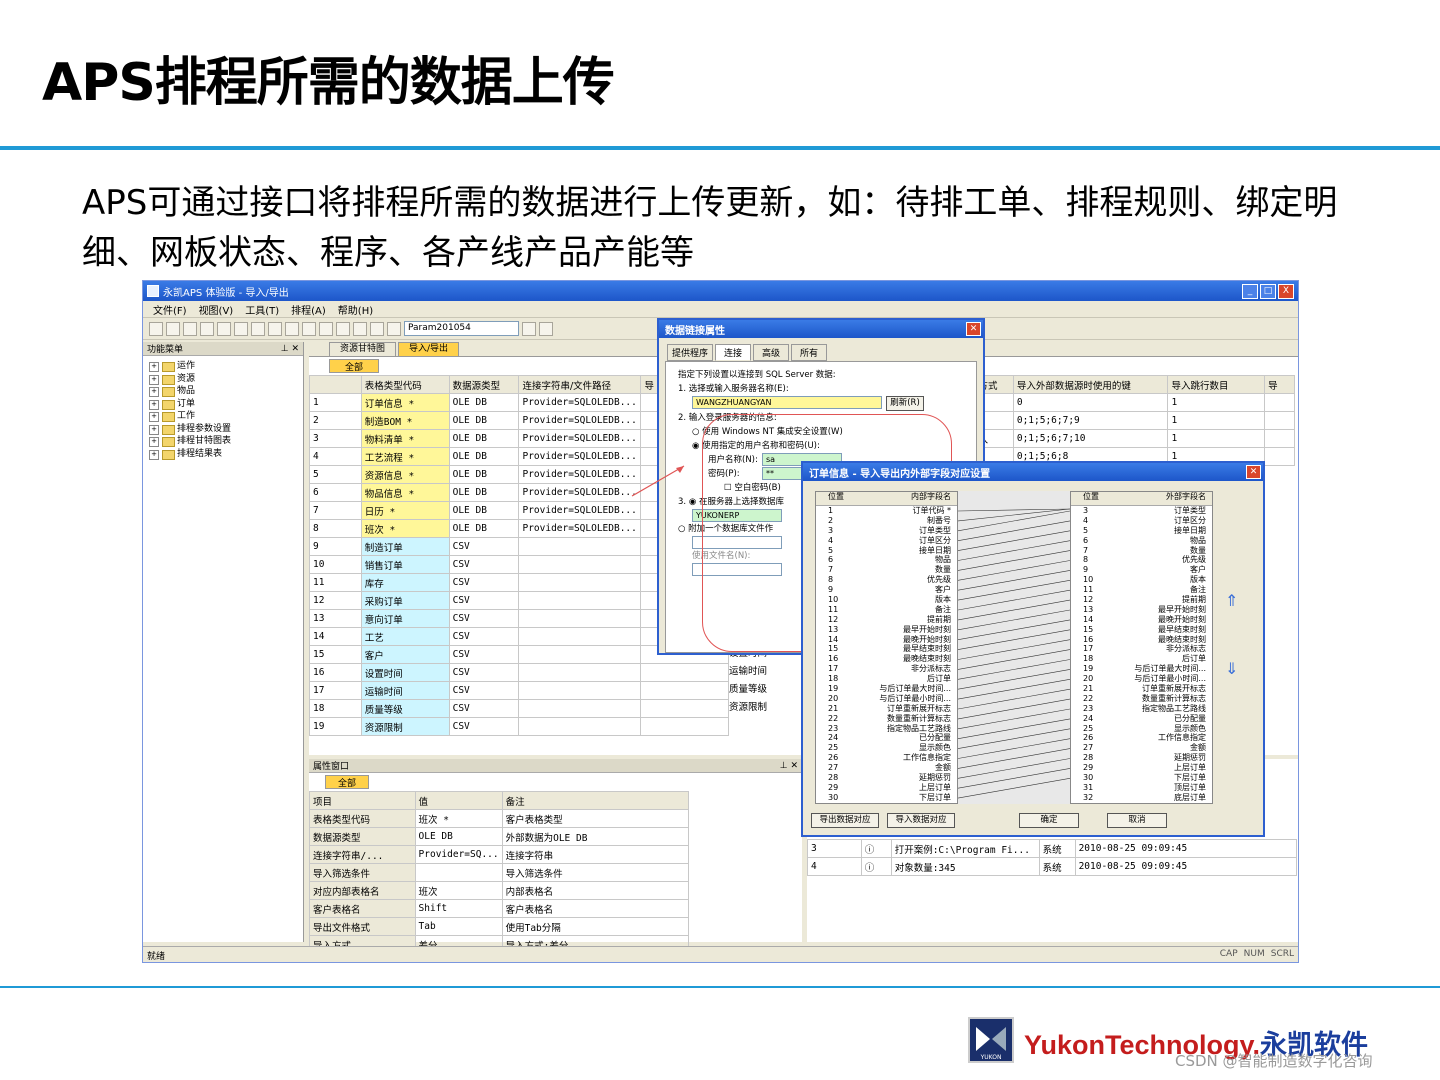  I want to click on list-item: 12 提前期, so click(886, 620).